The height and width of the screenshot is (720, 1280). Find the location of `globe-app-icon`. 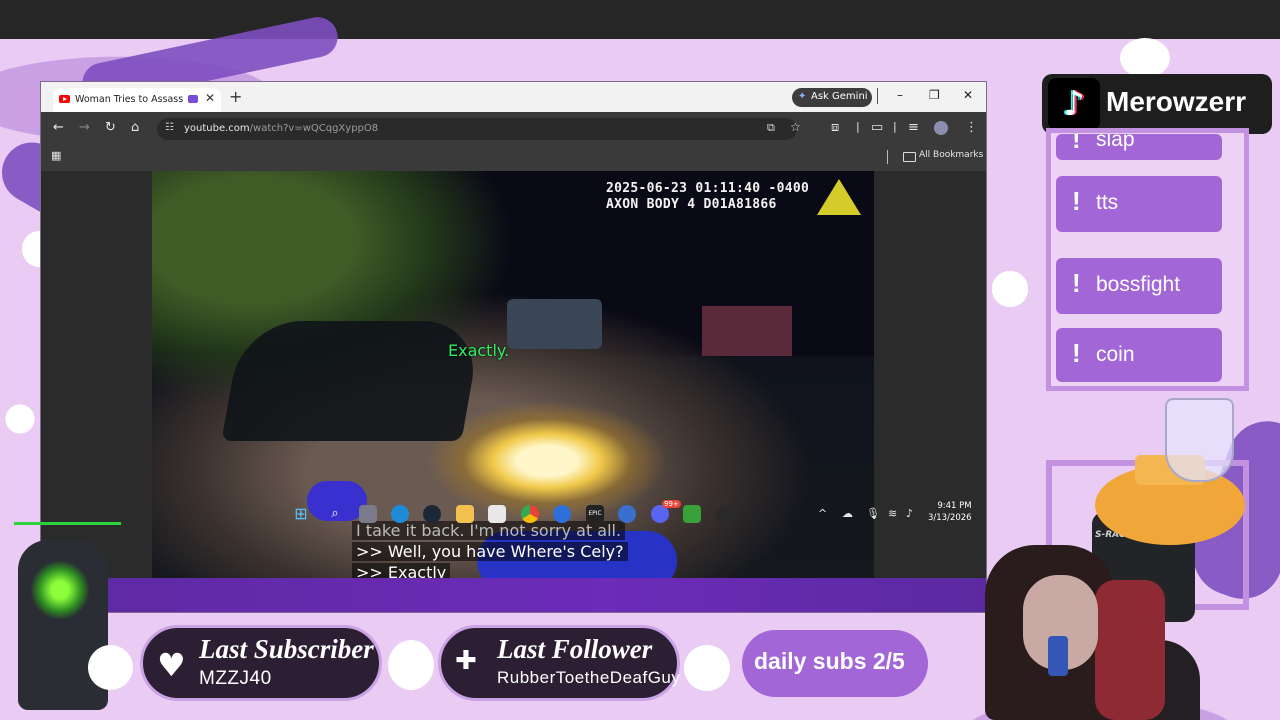

globe-app-icon is located at coordinates (627, 514).